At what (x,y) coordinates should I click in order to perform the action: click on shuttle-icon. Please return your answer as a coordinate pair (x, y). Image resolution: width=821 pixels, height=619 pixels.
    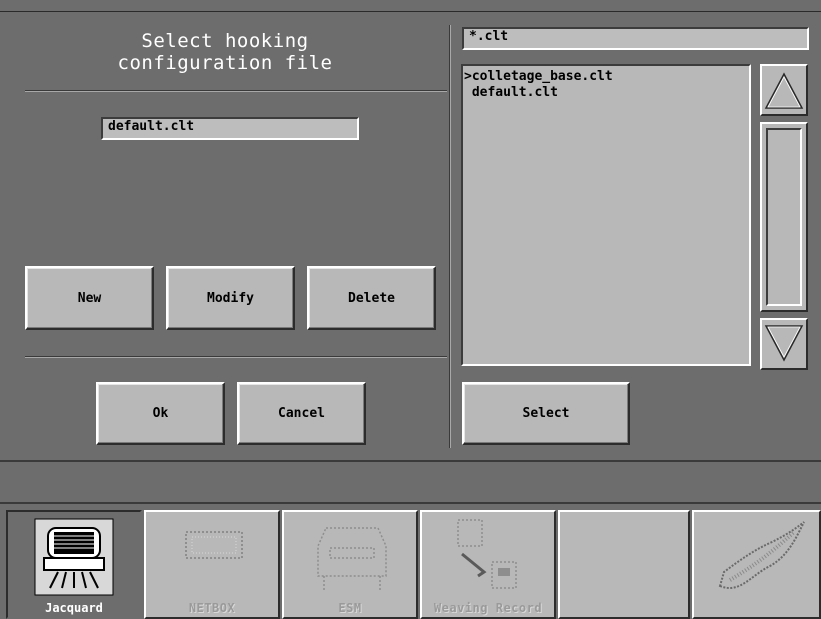
    Looking at the image, I should click on (760, 556).